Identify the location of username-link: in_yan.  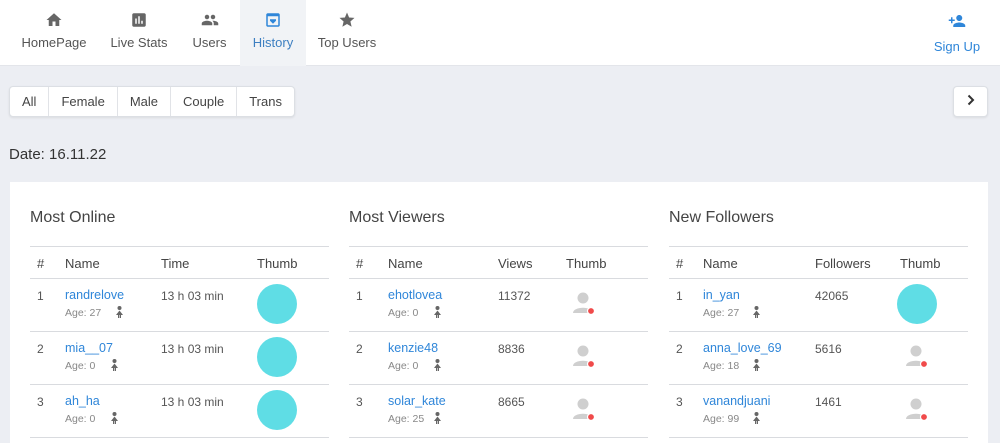
(721, 295).